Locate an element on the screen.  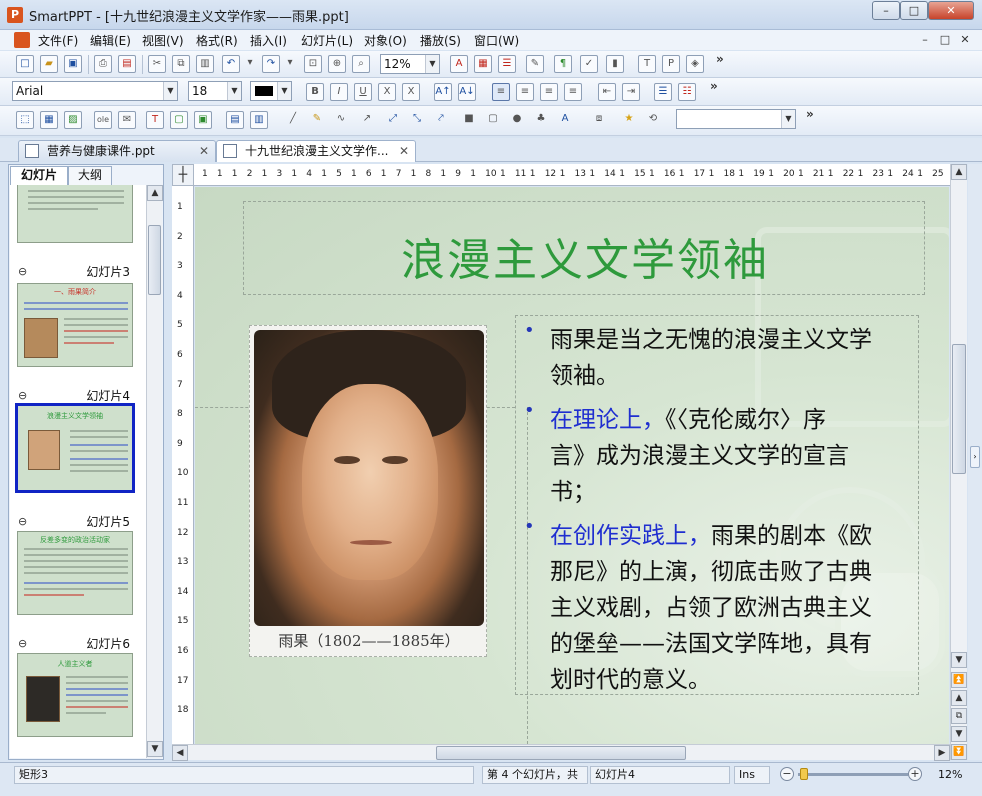
pdf-icon: ▤ is located at coordinates (127, 64).